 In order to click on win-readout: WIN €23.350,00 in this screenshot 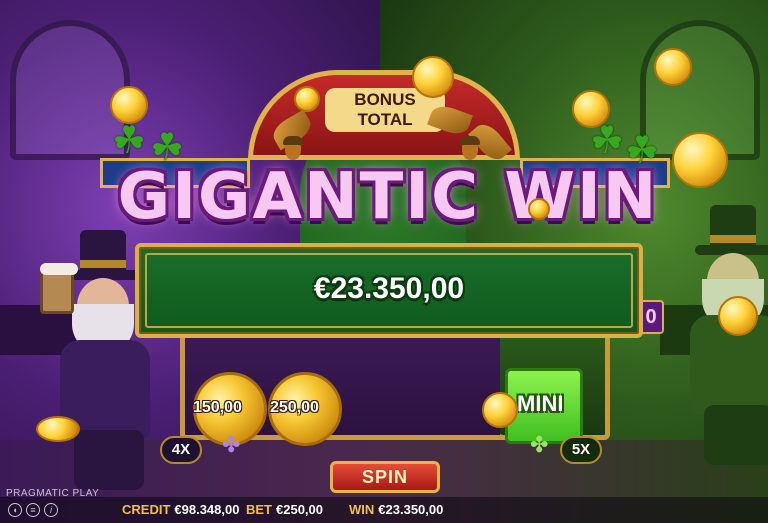, I will do `click(396, 509)`.